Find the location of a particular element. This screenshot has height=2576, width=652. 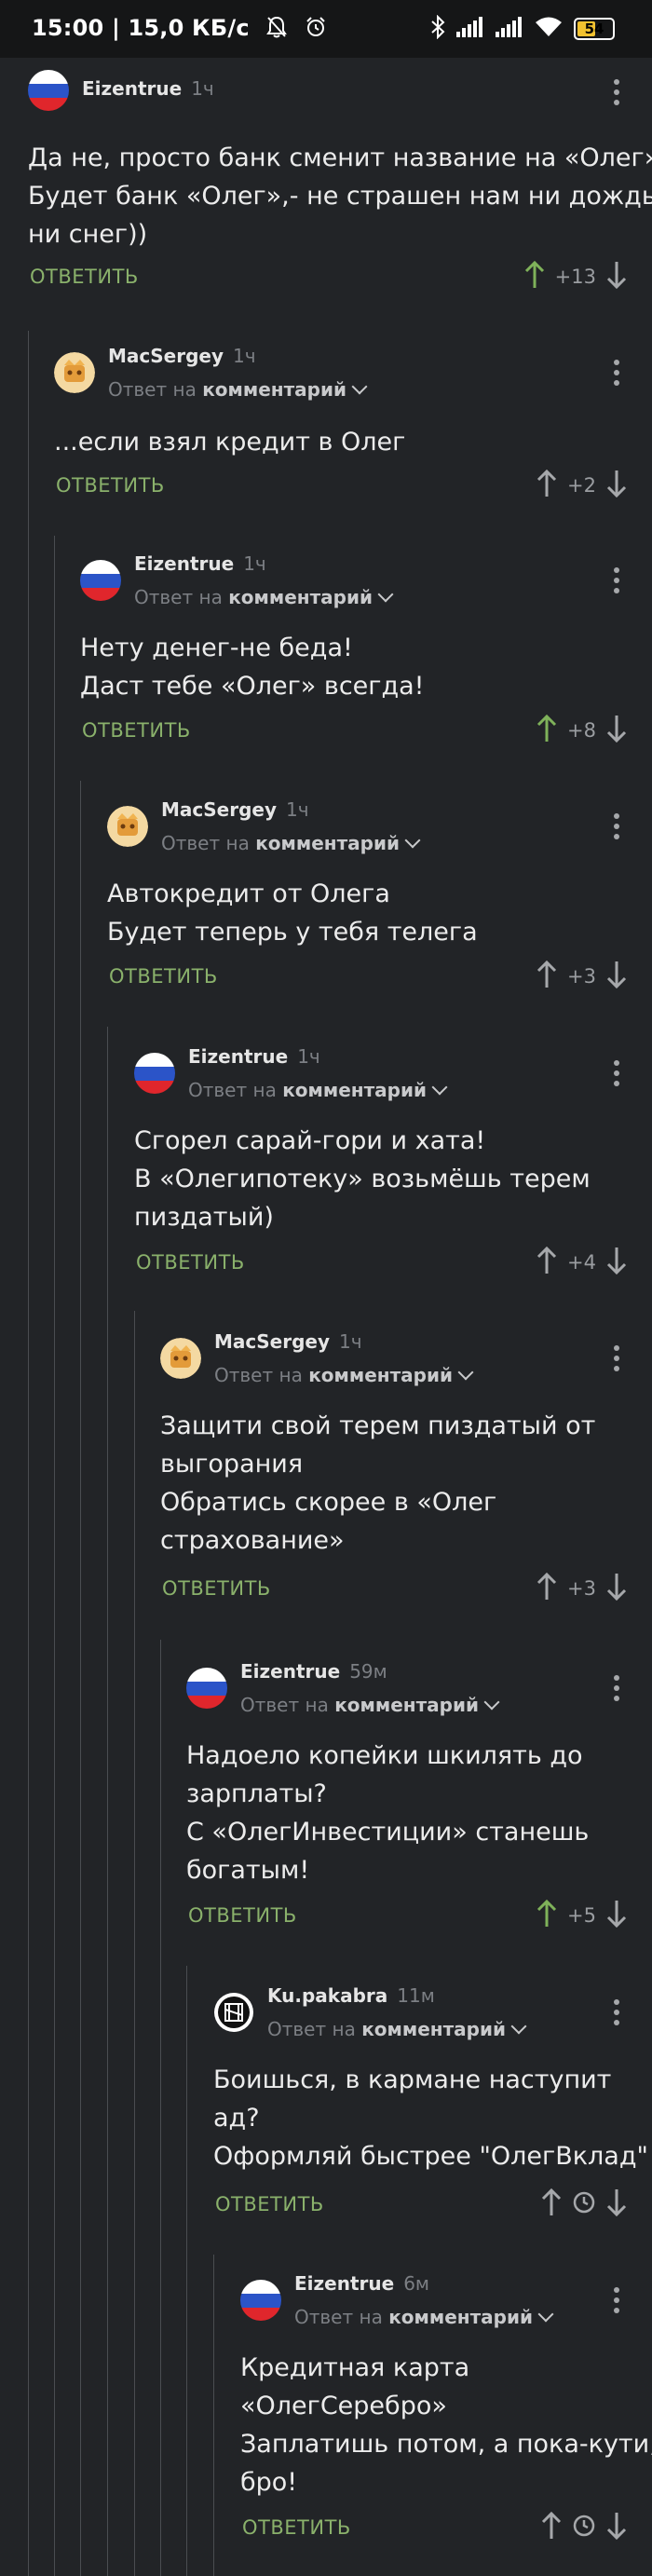

clock-icon is located at coordinates (584, 2528).